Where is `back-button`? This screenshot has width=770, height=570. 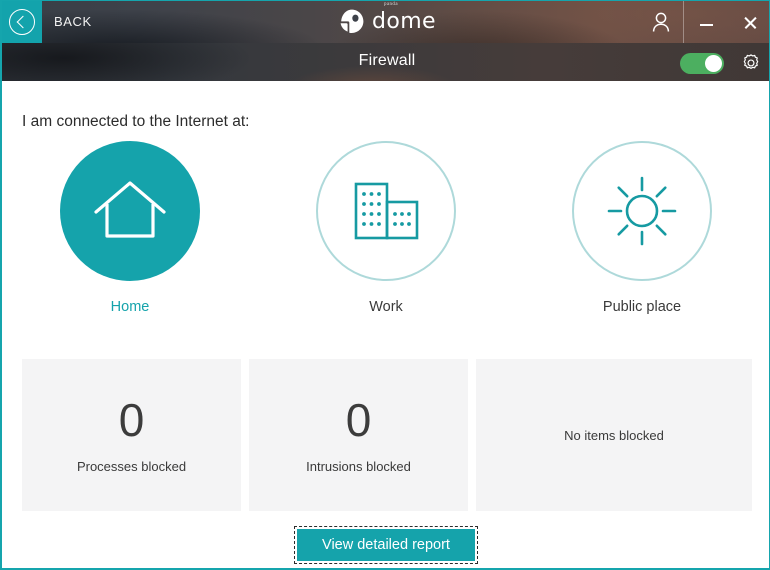
back-button is located at coordinates (22, 22).